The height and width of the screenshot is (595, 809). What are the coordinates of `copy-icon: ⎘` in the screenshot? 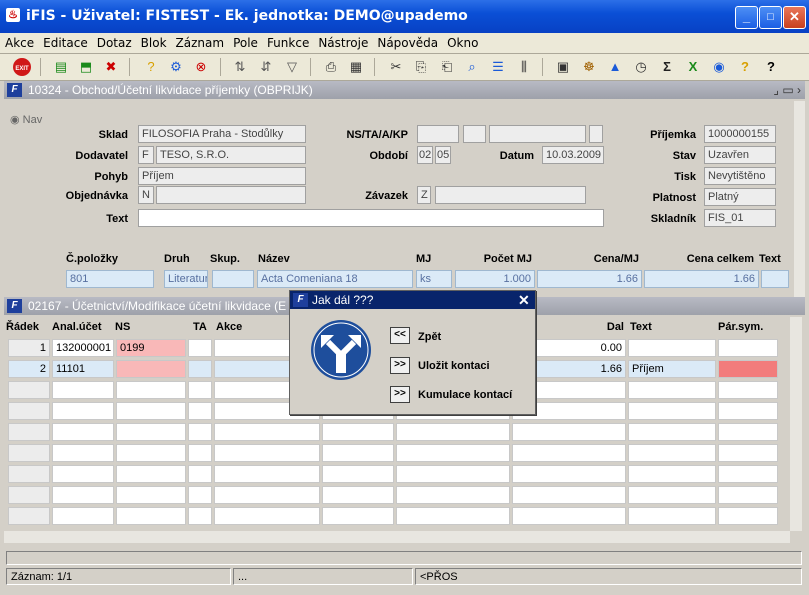 It's located at (421, 67).